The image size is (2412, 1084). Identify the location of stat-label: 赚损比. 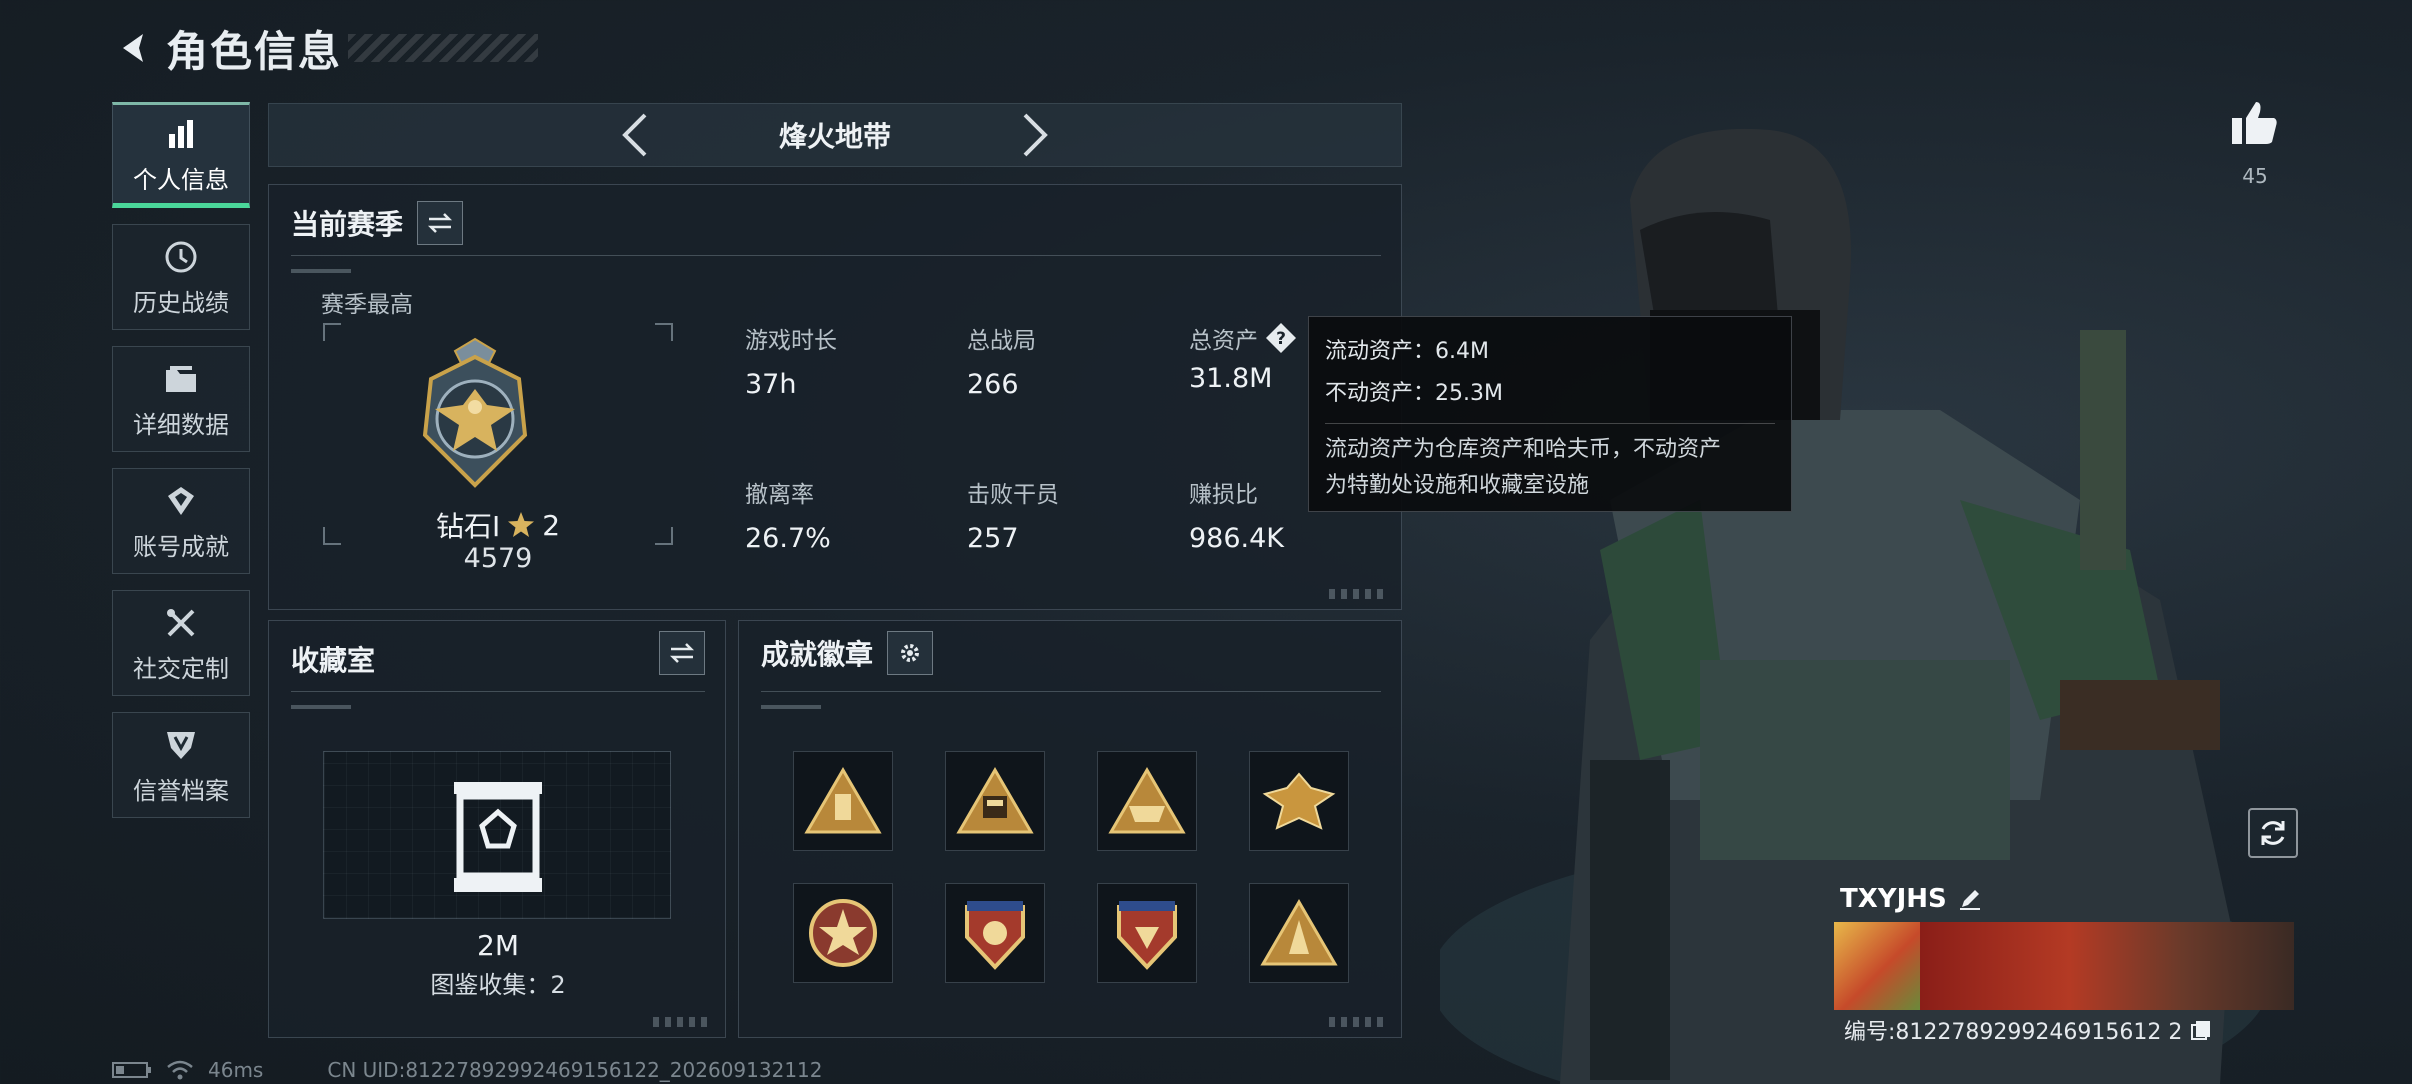
(1223, 495).